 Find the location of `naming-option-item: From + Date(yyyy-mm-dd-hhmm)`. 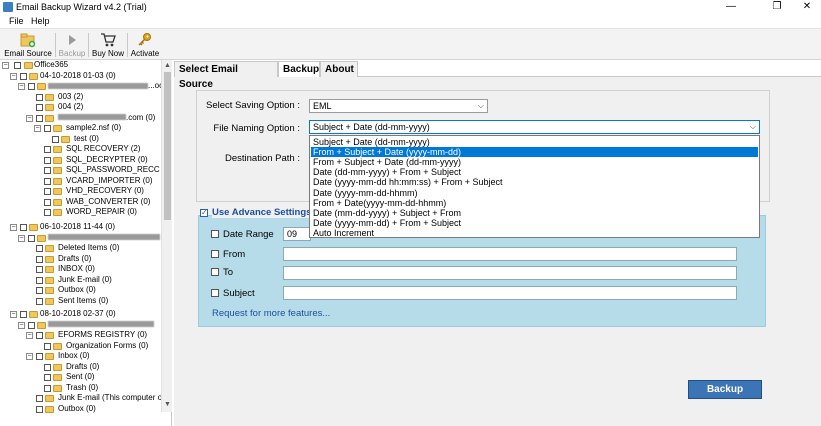

naming-option-item: From + Date(yyyy-mm-dd-hhmm) is located at coordinates (534, 203).